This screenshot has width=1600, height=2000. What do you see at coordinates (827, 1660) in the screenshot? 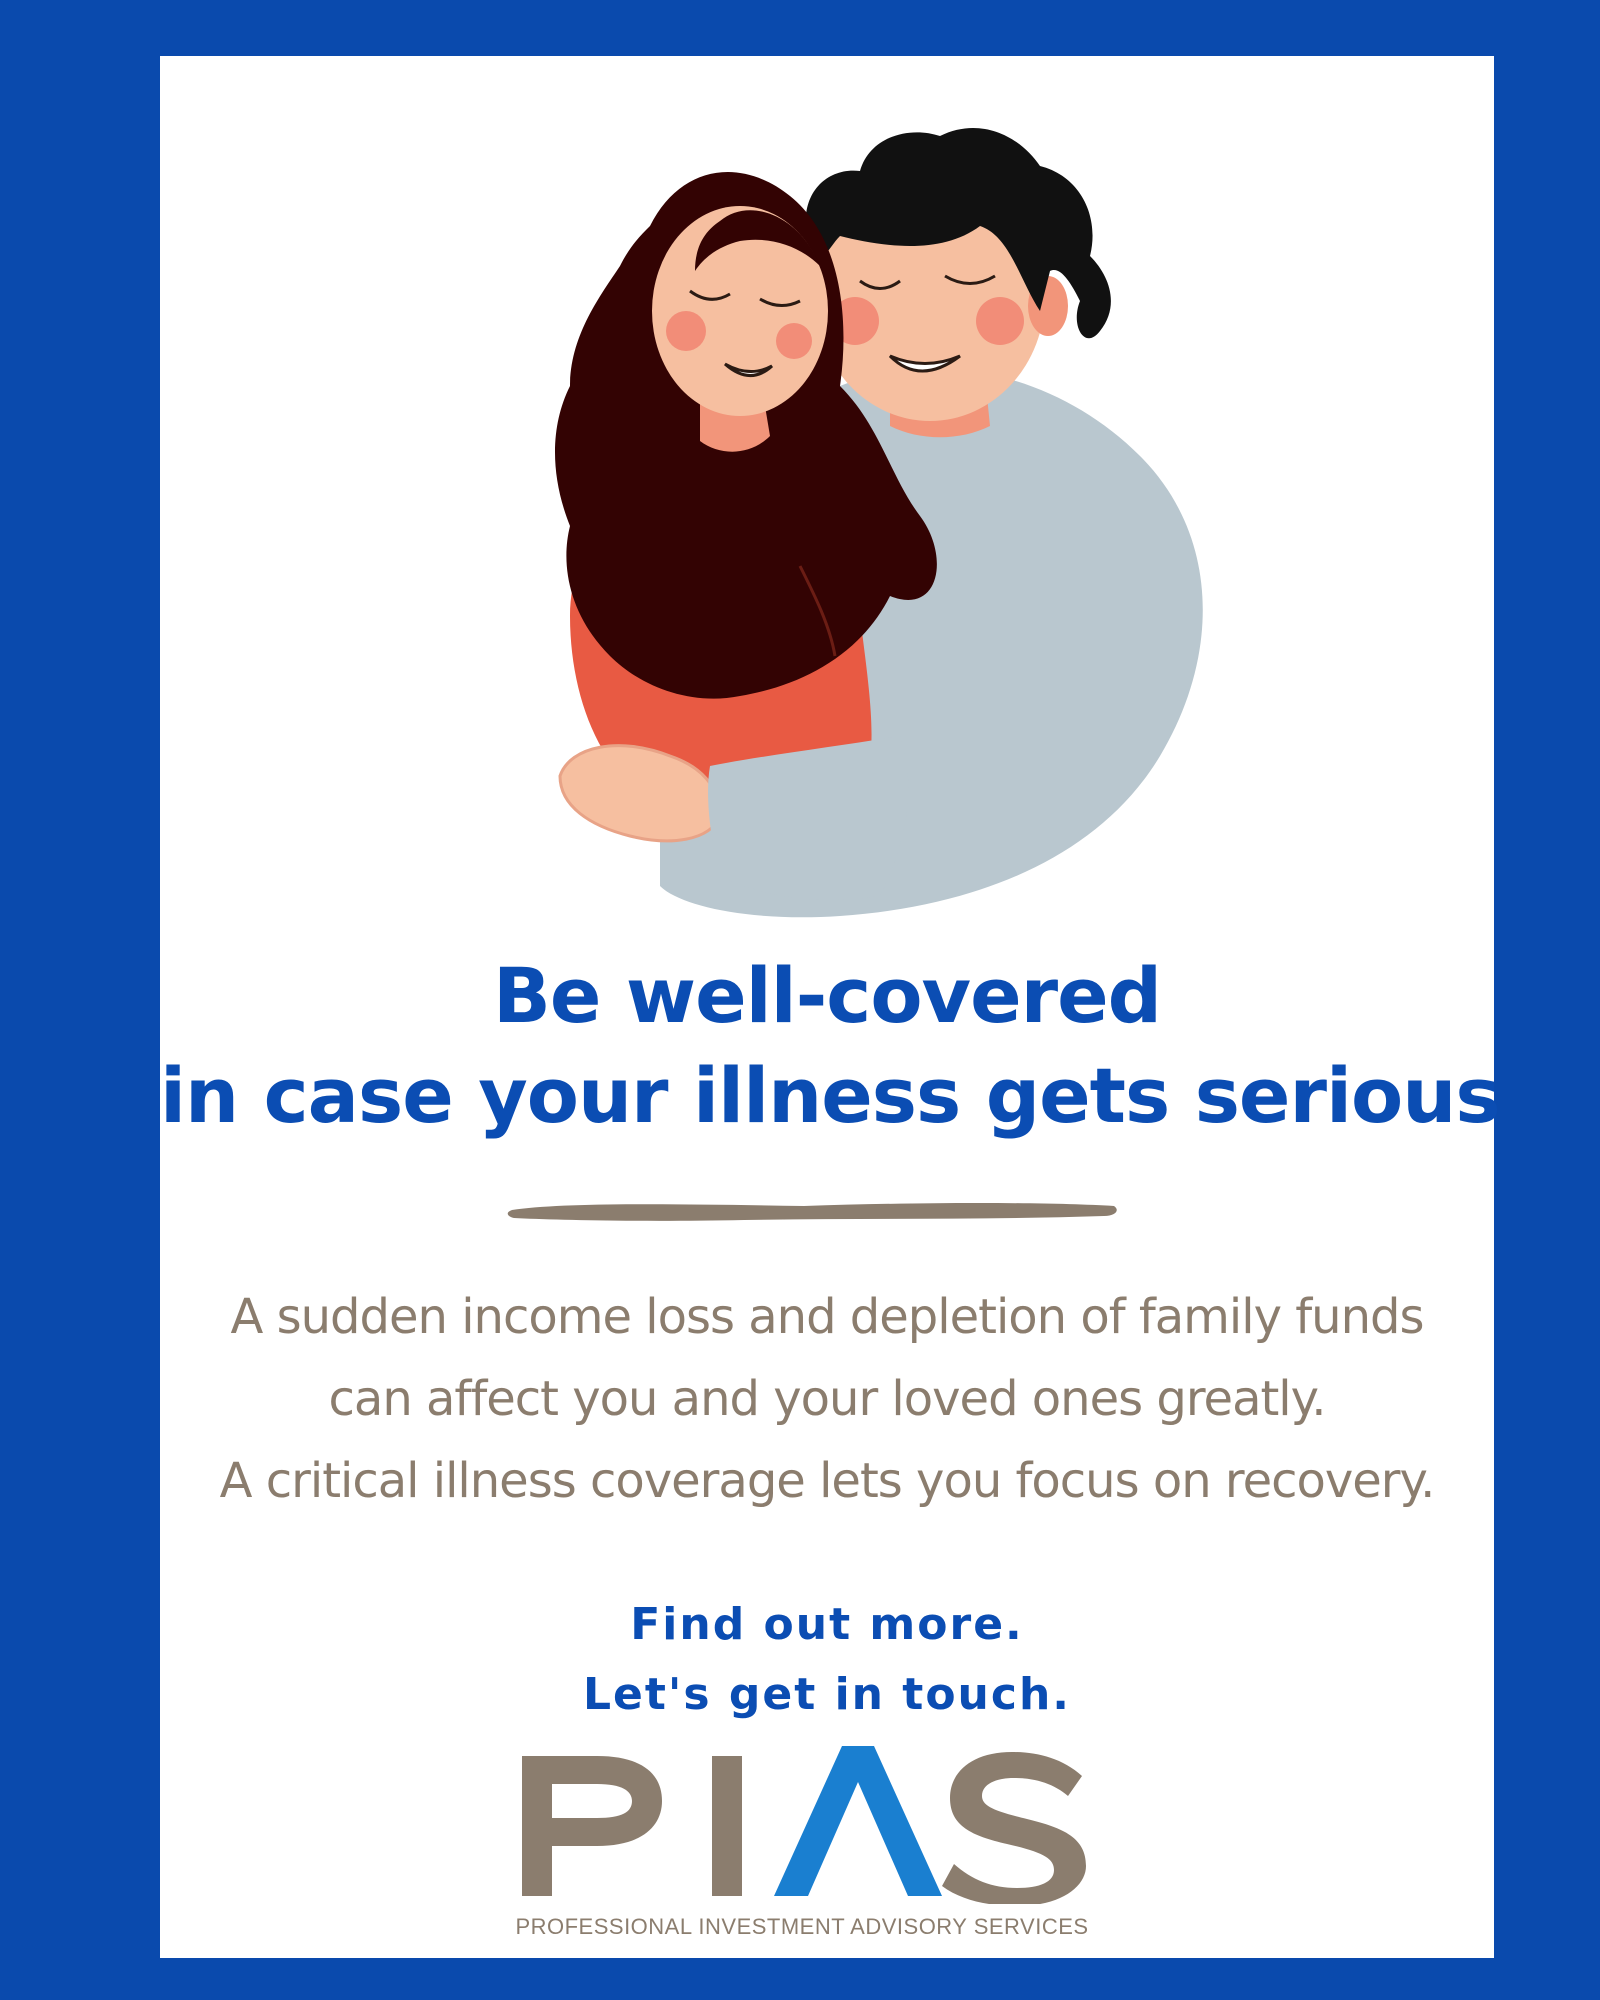
I see `call-to-action: Find out more. Let's get in touch.` at bounding box center [827, 1660].